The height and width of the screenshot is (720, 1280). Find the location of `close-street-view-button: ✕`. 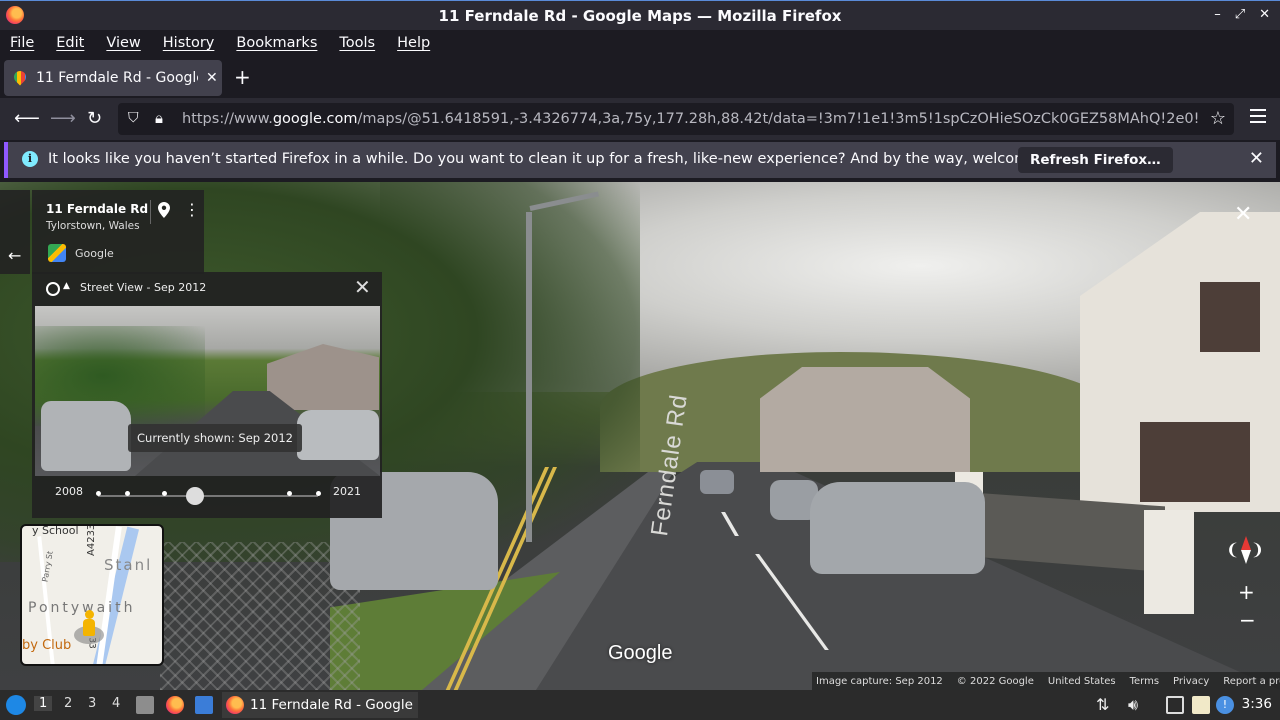

close-street-view-button: ✕ is located at coordinates (1243, 215).